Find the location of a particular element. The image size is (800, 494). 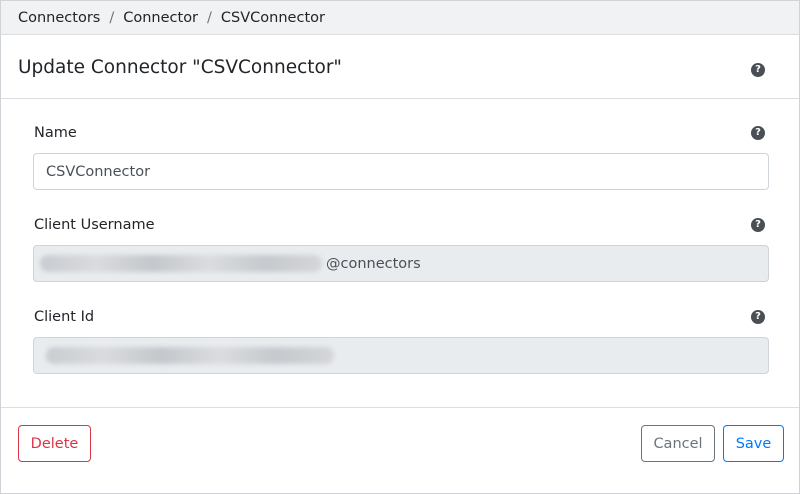

client-id-label: Client Id is located at coordinates (64, 317).